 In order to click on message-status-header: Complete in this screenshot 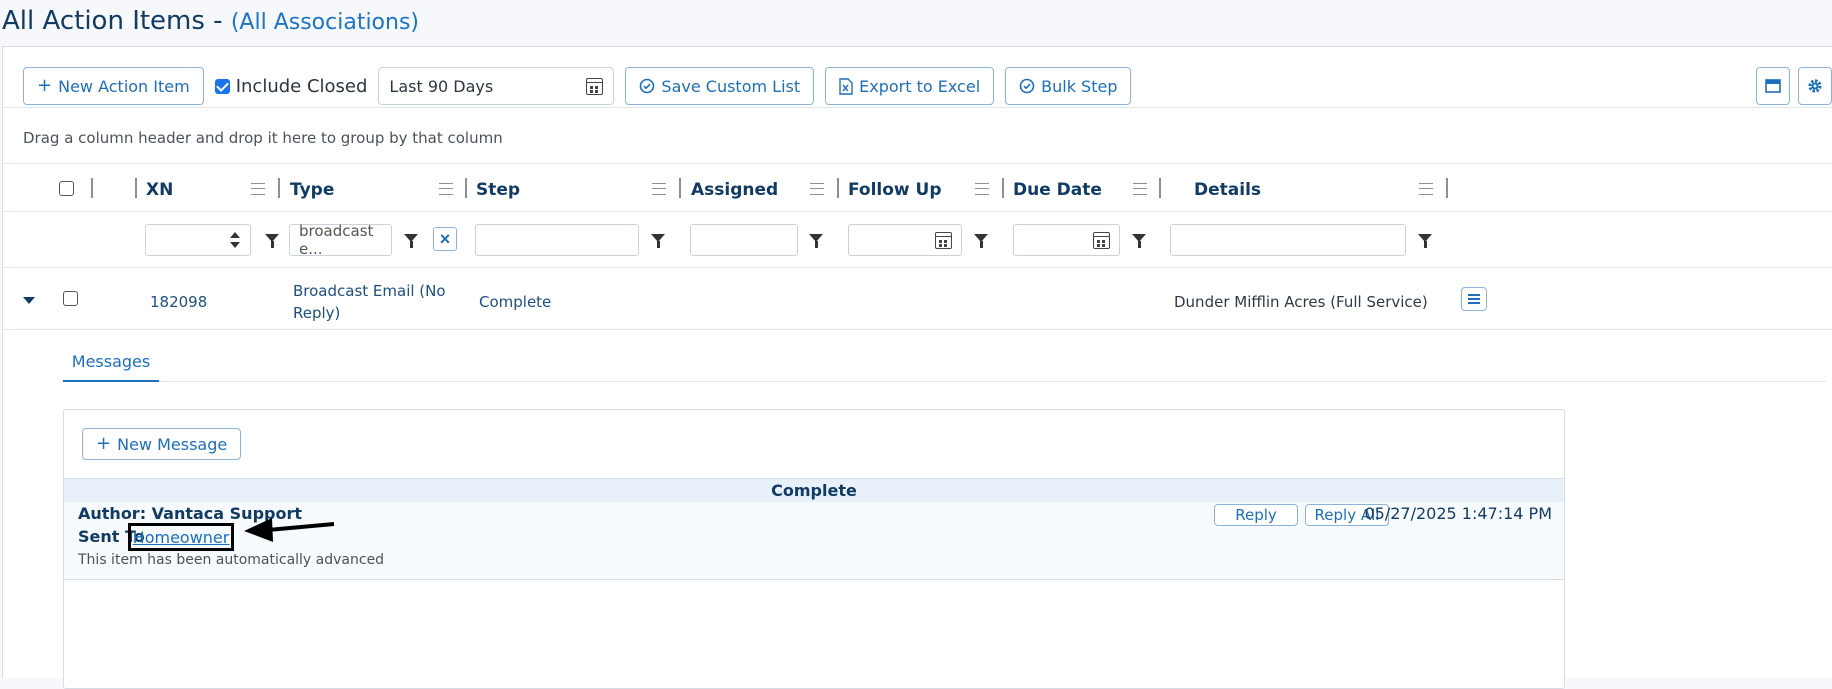, I will do `click(814, 490)`.